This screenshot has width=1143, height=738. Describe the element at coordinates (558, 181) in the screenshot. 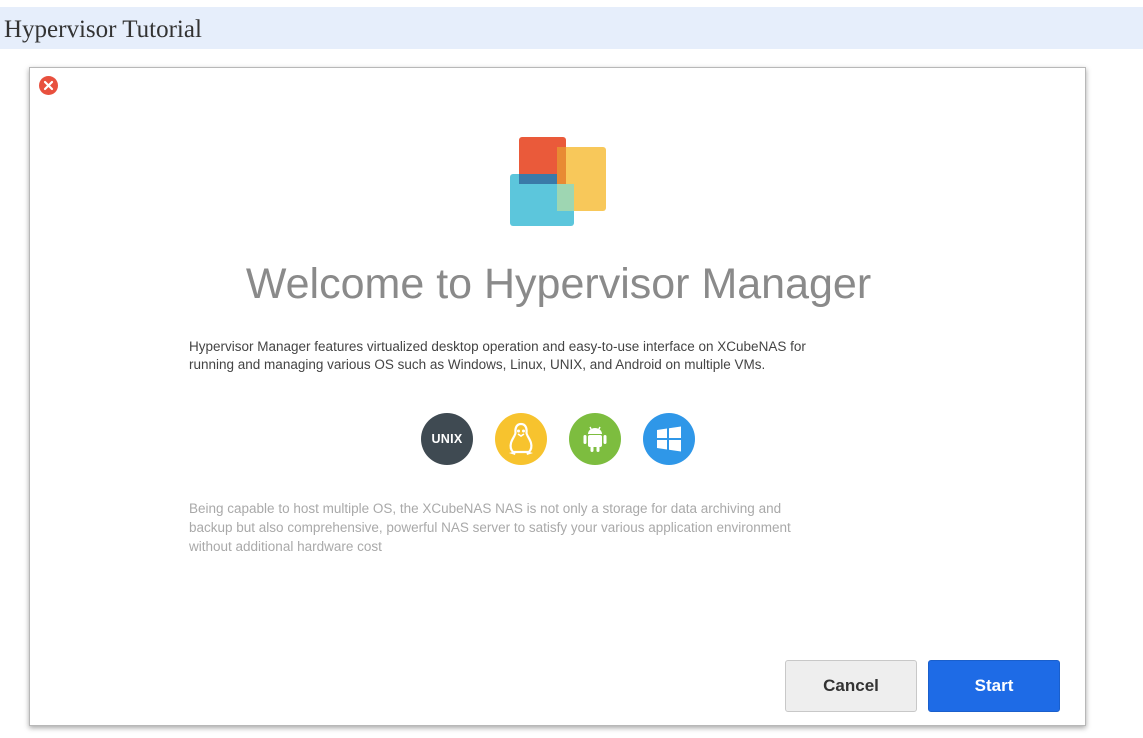

I see `hypervisor-logo-icon` at that location.